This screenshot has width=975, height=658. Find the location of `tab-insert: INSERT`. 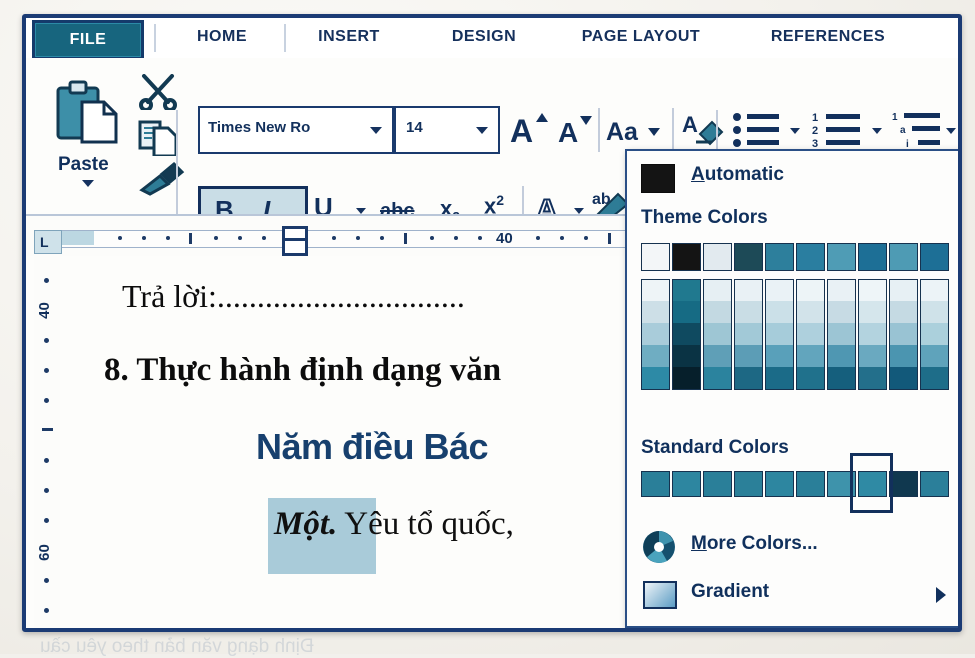

tab-insert: INSERT is located at coordinates (349, 37).